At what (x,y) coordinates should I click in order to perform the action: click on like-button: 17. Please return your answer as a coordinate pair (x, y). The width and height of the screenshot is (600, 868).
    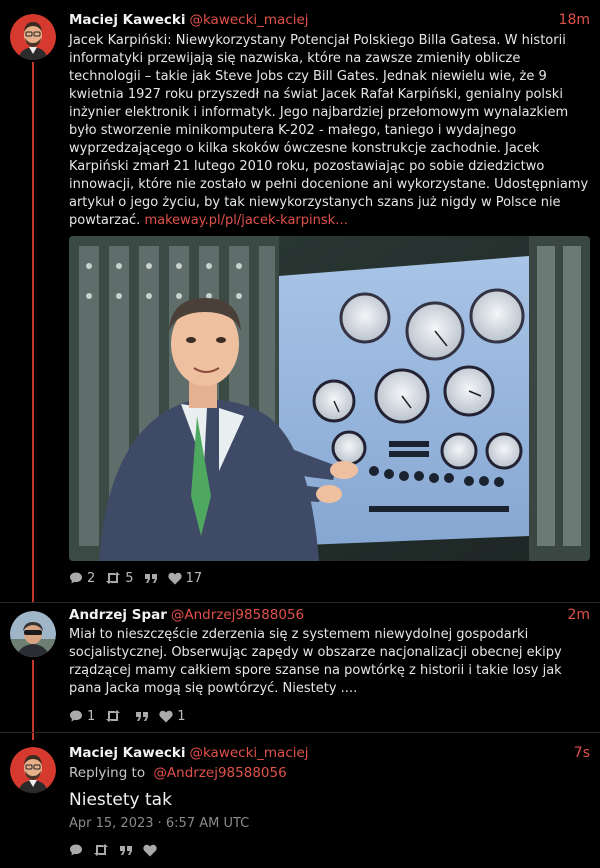
    Looking at the image, I should click on (185, 578).